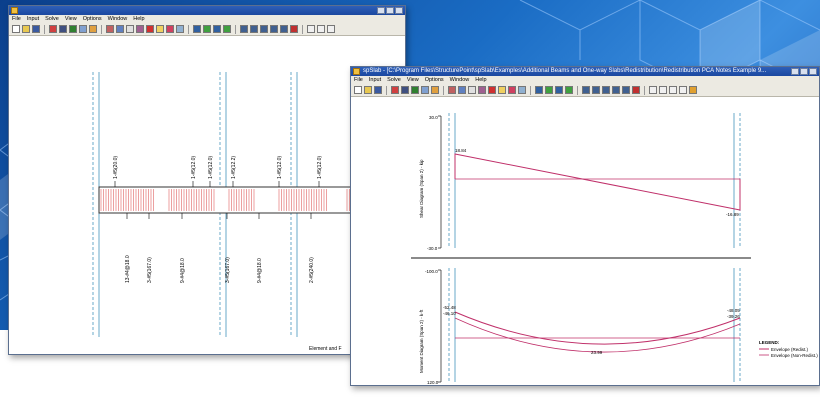  What do you see at coordinates (207, 10) in the screenshot?
I see `back-window-titlebar` at bounding box center [207, 10].